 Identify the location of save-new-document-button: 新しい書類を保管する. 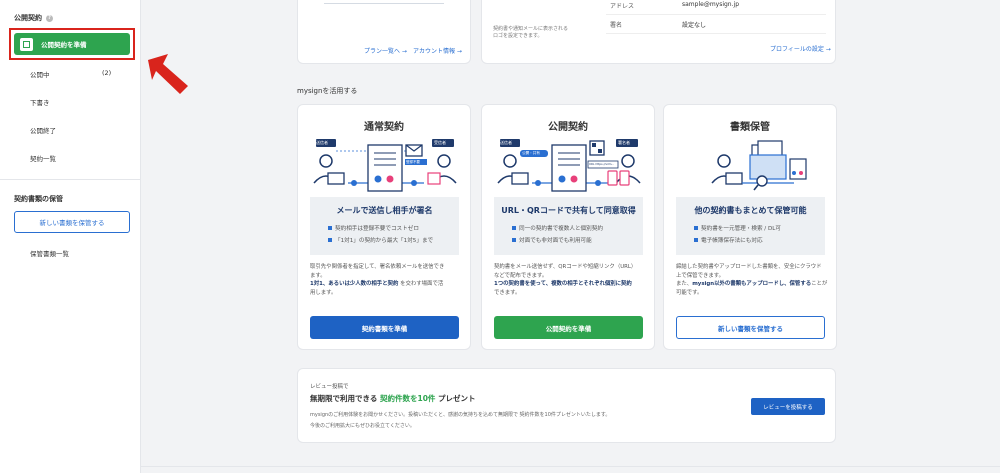
(72, 222).